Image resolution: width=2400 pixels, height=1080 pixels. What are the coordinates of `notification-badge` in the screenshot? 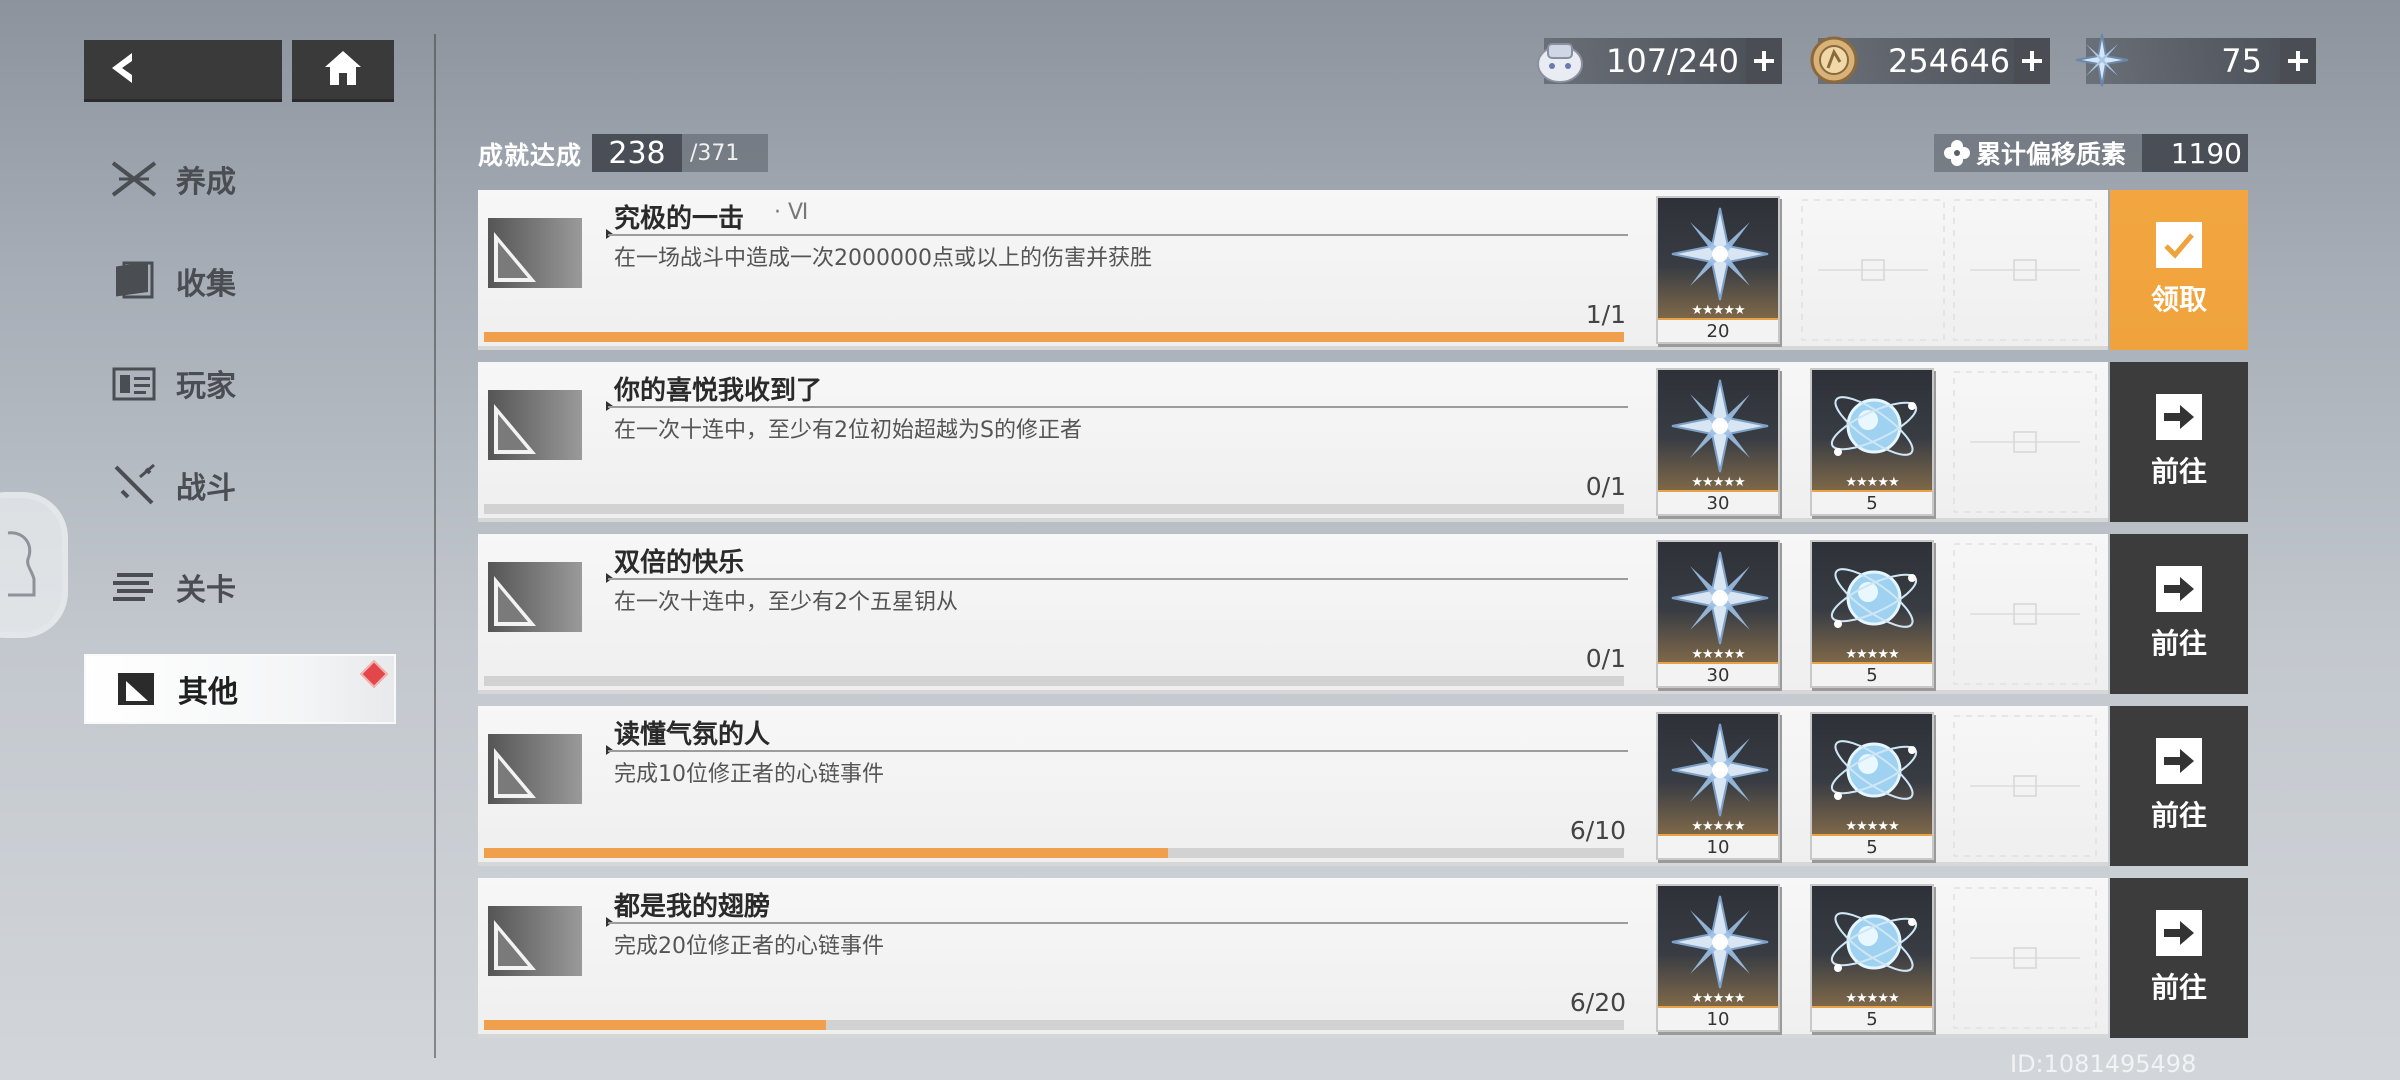 It's located at (374, 674).